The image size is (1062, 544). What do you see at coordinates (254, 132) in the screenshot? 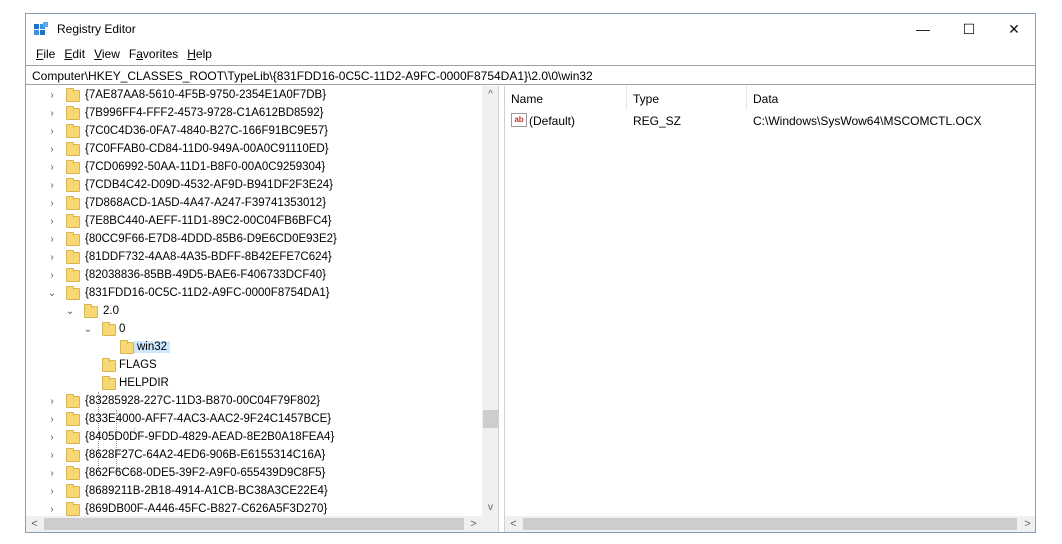
I see `tree-item: › {7C0C4D36-0FA7-4840-B27C-166F91BC9E57}` at bounding box center [254, 132].